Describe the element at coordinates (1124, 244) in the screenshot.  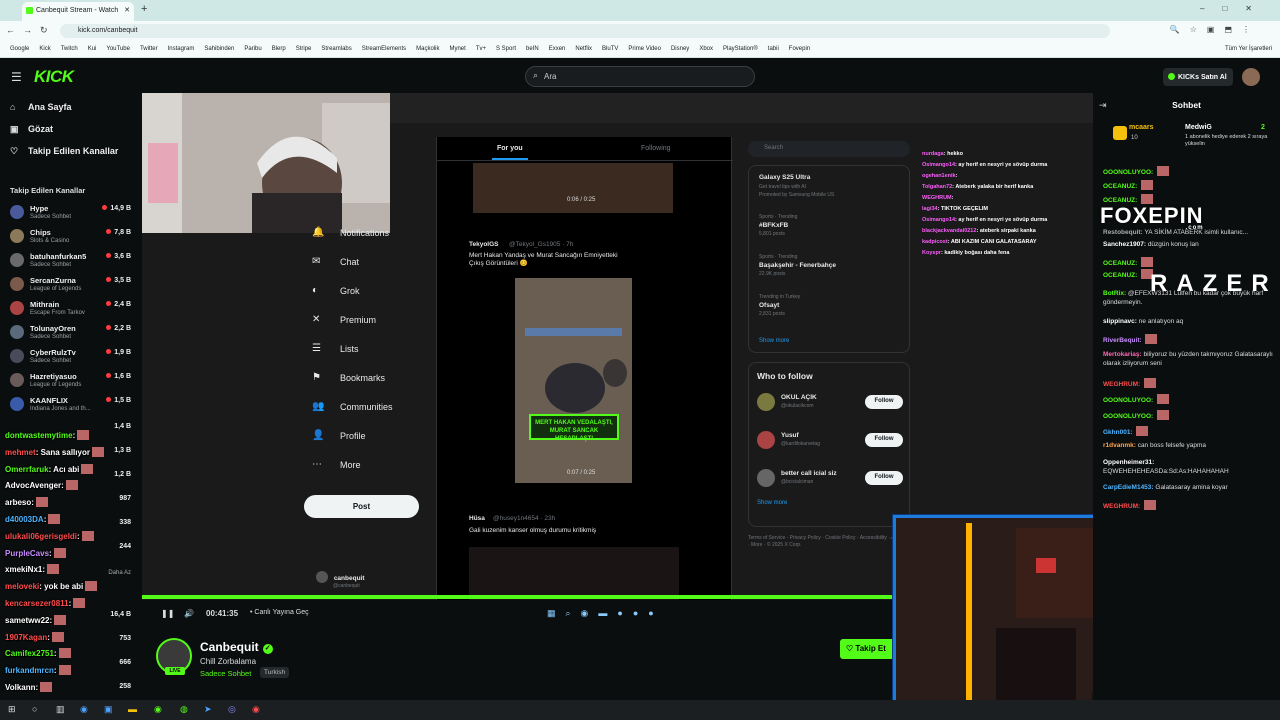
I see `chat-username: Sanchez1907:` at that location.